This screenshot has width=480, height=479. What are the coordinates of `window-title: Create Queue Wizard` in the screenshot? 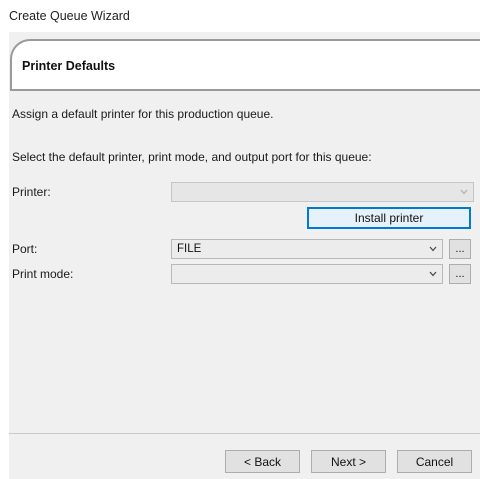 It's located at (69, 16).